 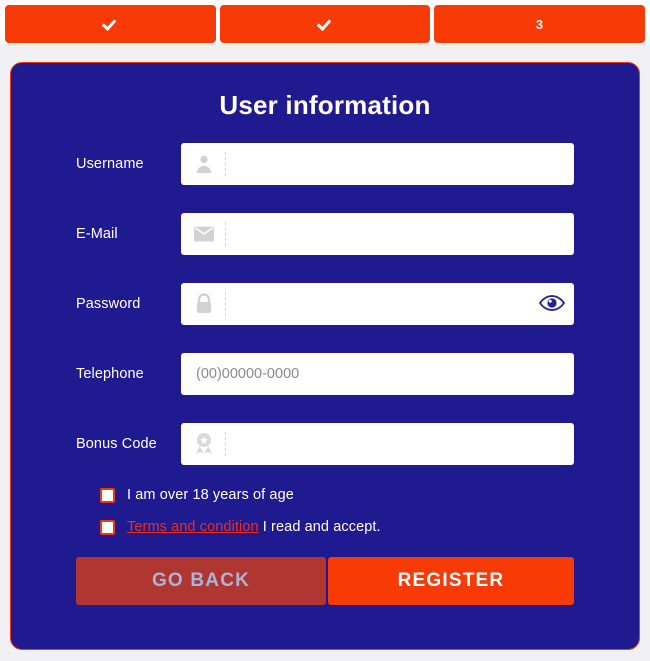 I want to click on username-field-wrapper, so click(x=377, y=164).